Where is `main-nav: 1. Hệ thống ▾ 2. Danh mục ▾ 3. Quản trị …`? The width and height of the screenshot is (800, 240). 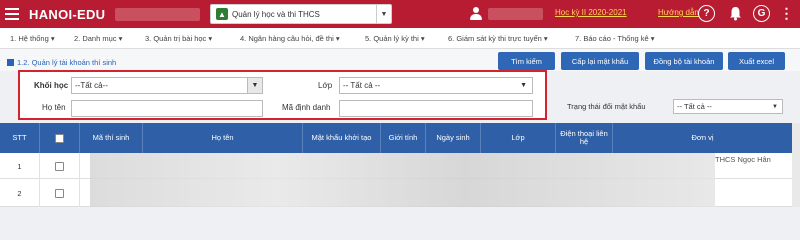
main-nav: 1. Hệ thống ▾ 2. Danh mục ▾ 3. Quản trị … is located at coordinates (400, 38).